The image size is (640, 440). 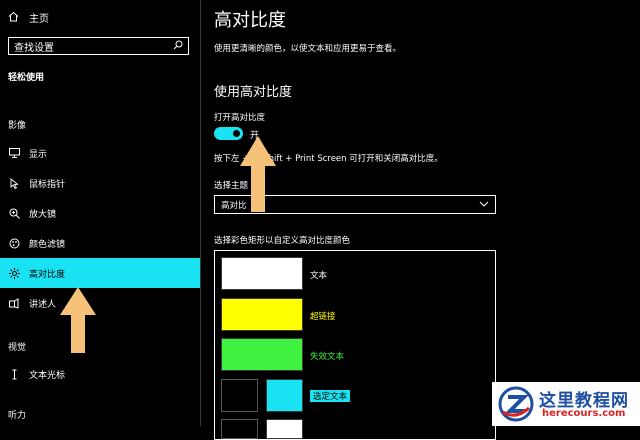 I want to click on home-link: 主页, so click(x=28, y=17).